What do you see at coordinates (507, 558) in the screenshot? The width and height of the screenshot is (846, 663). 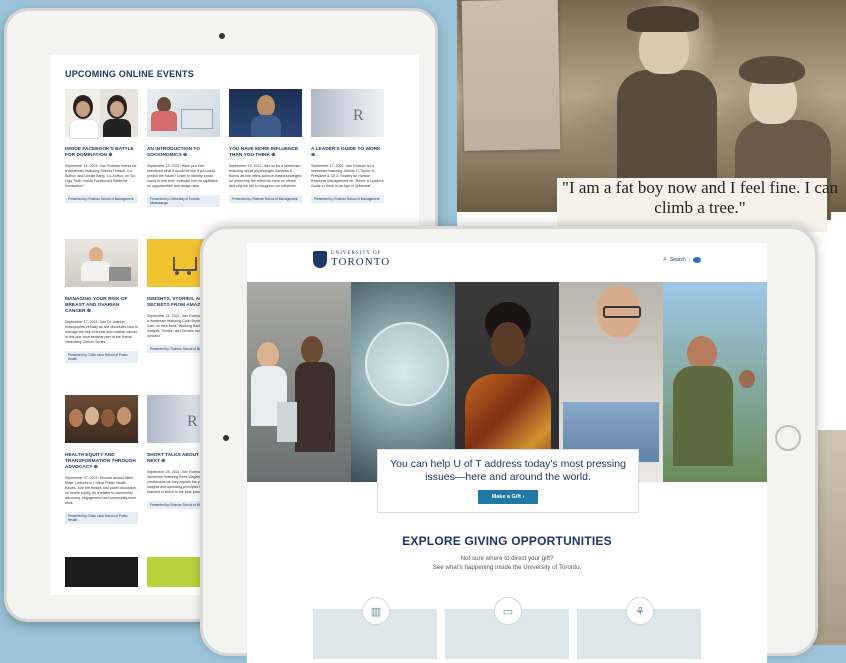 I see `explore-subtitle-line-1: Not sure where to direct your gift?` at bounding box center [507, 558].